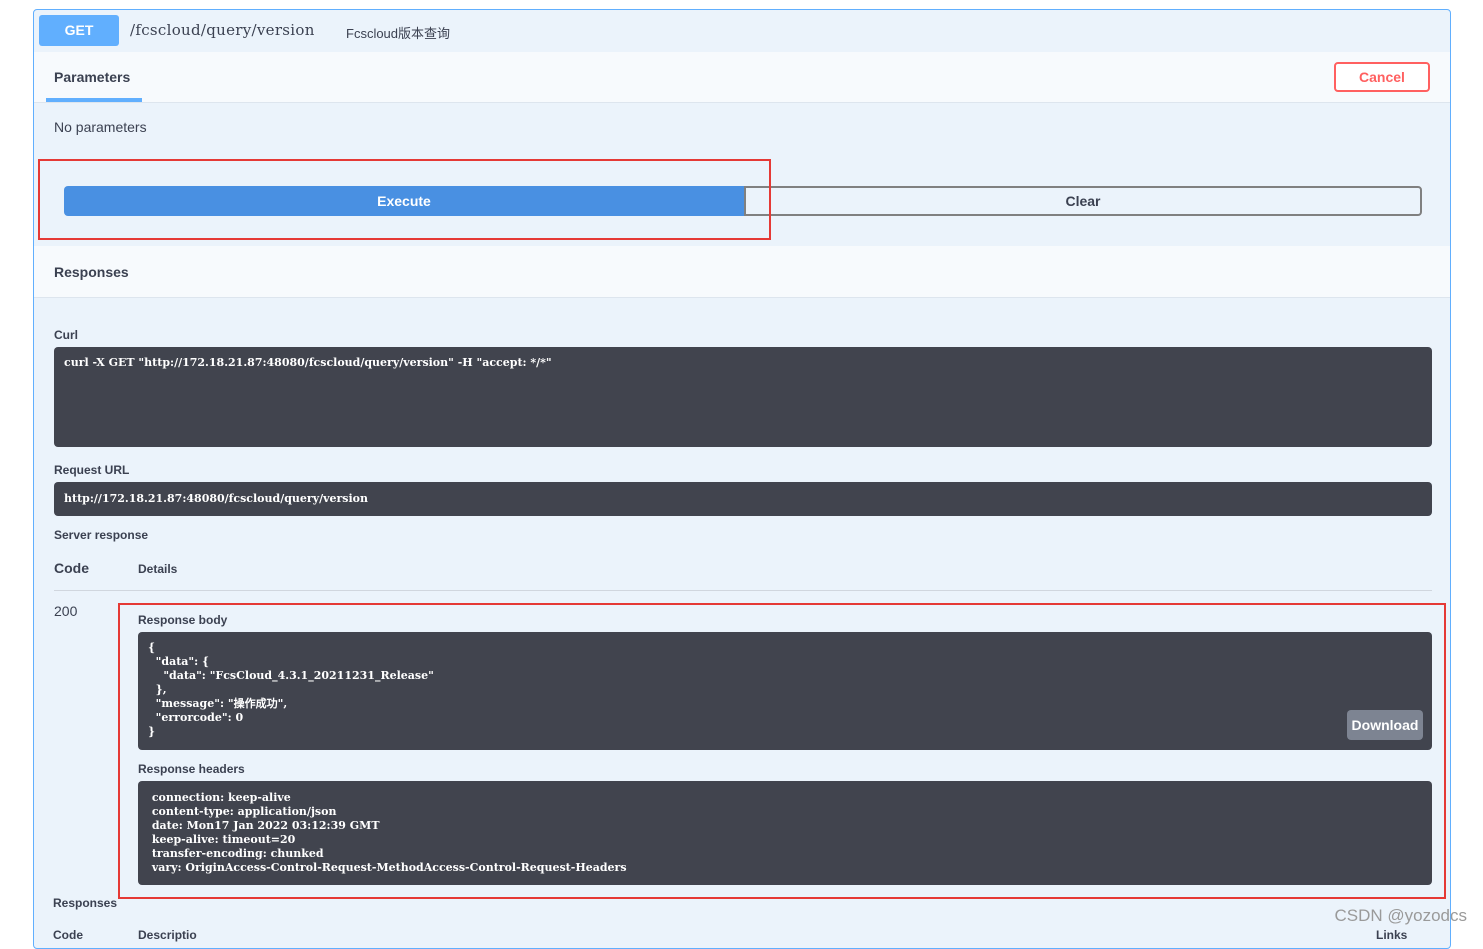 The height and width of the screenshot is (949, 1483). What do you see at coordinates (398, 33) in the screenshot?
I see `operation-description: Fcscloud版本查询` at bounding box center [398, 33].